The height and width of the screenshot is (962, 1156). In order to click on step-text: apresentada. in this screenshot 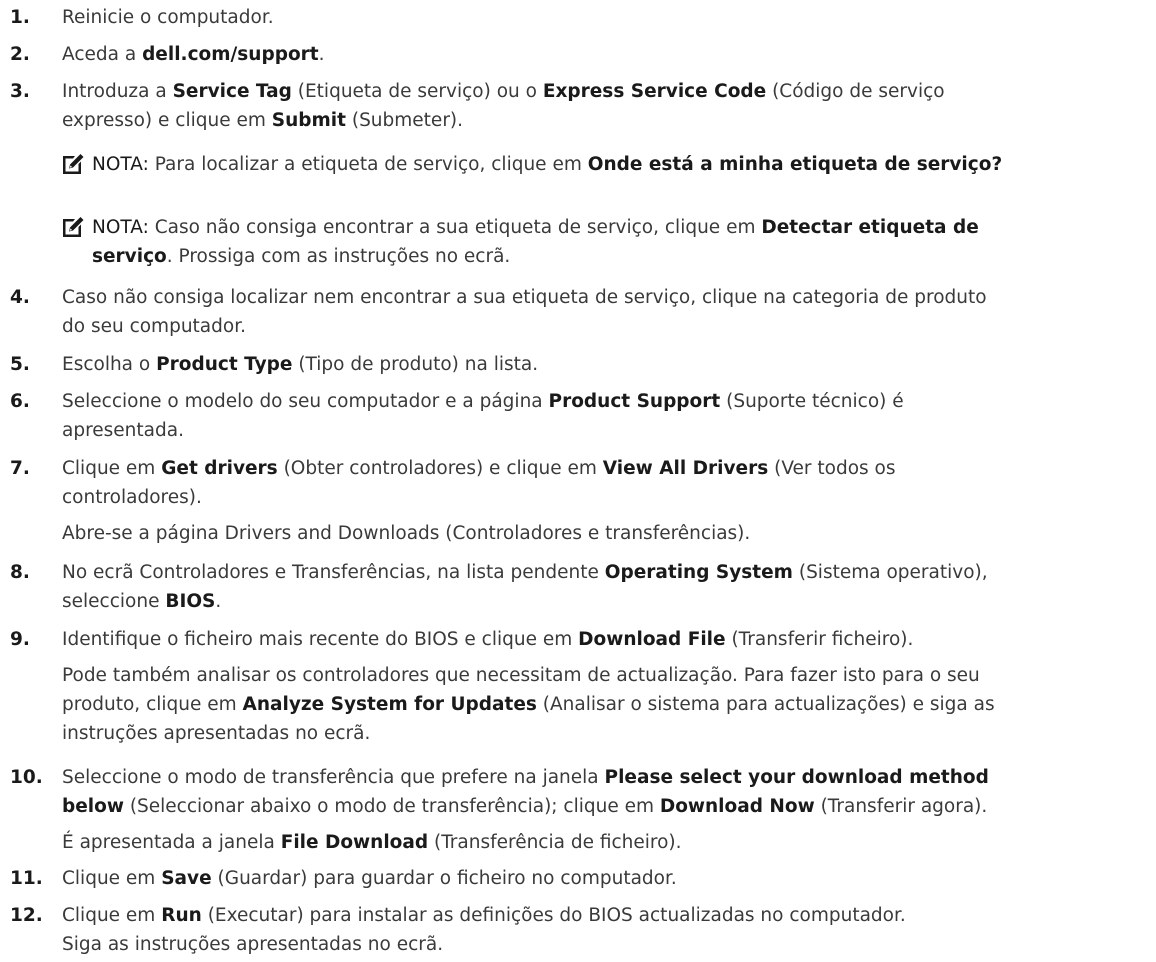, I will do `click(483, 430)`.